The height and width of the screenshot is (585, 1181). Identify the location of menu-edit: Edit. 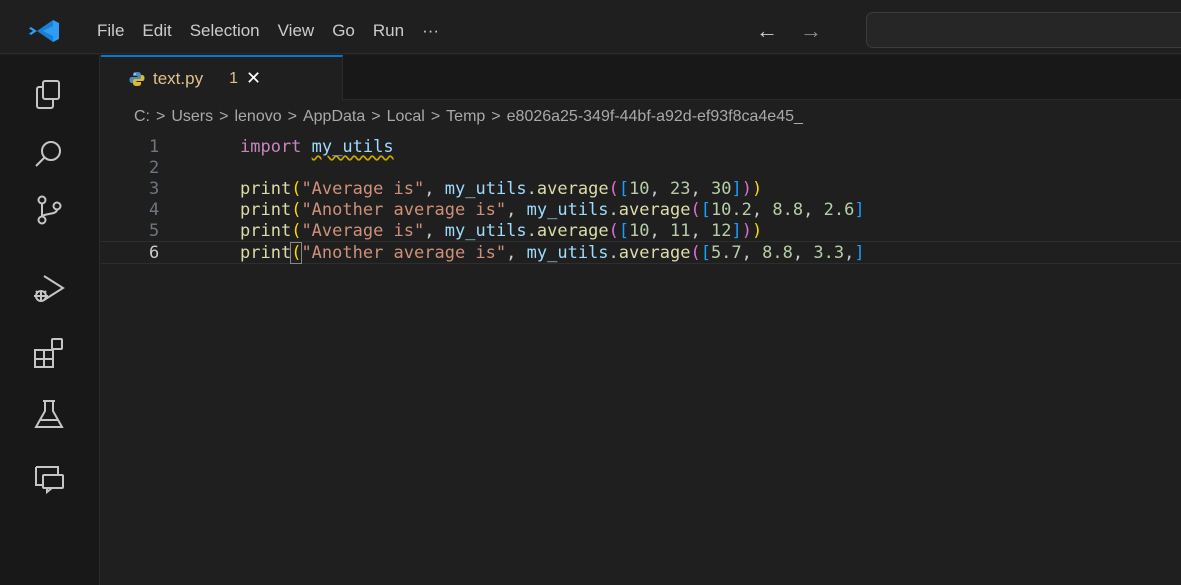
(156, 31).